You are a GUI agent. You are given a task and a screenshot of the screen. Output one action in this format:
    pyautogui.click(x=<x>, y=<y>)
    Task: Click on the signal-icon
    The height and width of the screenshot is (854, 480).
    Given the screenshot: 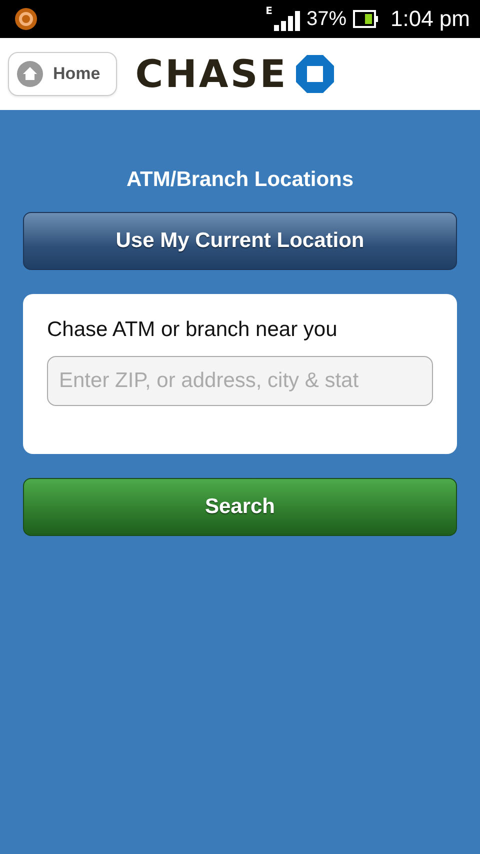 What is the action you would take?
    pyautogui.click(x=287, y=21)
    